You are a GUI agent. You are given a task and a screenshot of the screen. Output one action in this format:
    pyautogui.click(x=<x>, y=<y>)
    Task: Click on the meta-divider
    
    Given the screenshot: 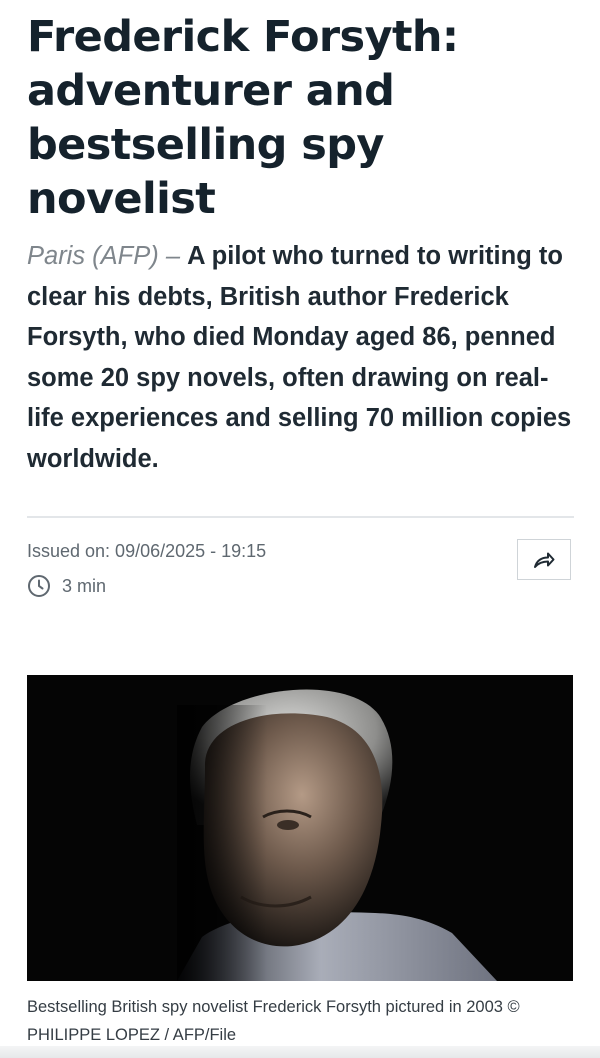 What is the action you would take?
    pyautogui.click(x=300, y=517)
    